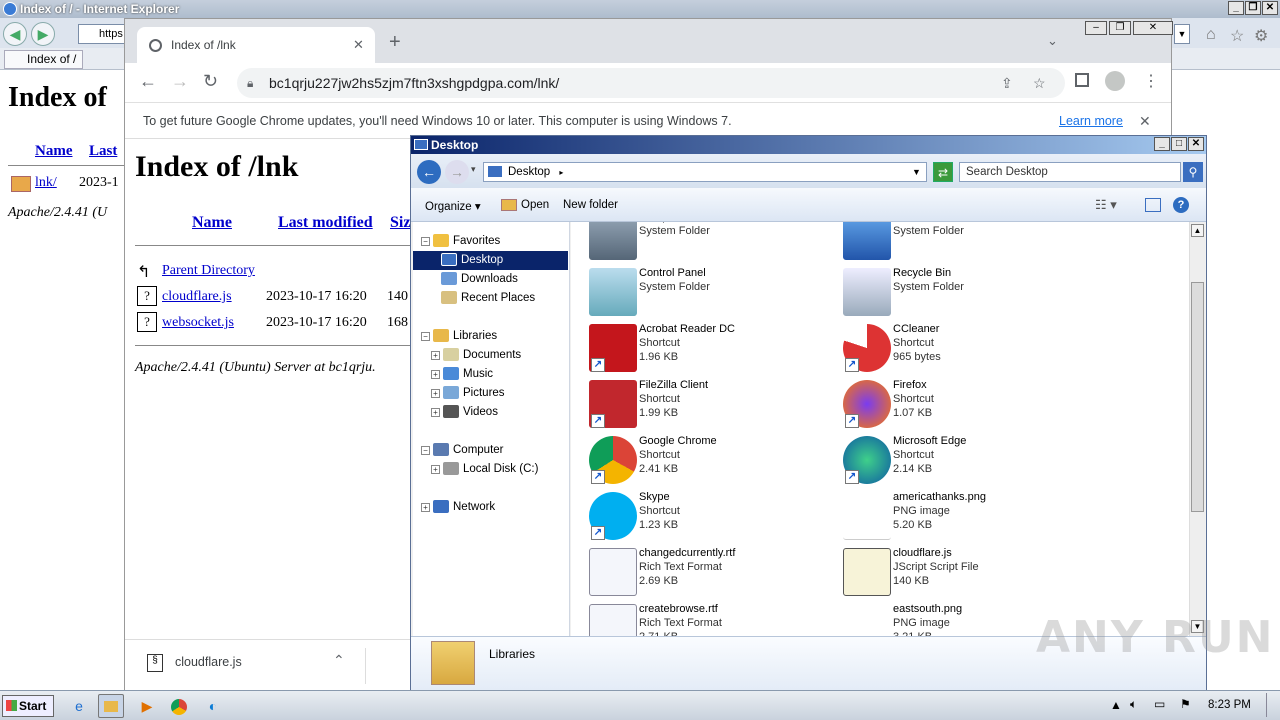 The image size is (1280, 720). What do you see at coordinates (1179, 144) in the screenshot?
I see `explorer-maximize-button: □` at bounding box center [1179, 144].